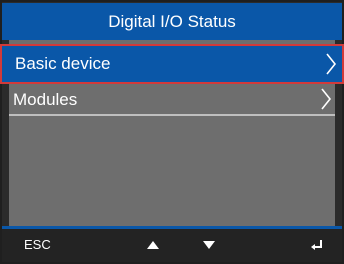  I want to click on esc-softkey: ESC, so click(37, 245).